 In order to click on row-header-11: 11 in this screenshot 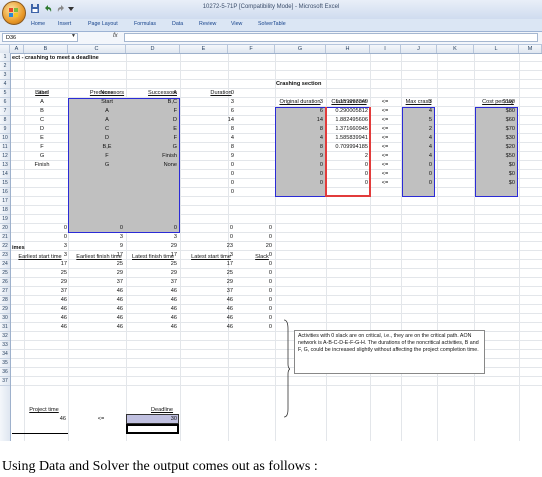, I will do `click(5, 147)`.